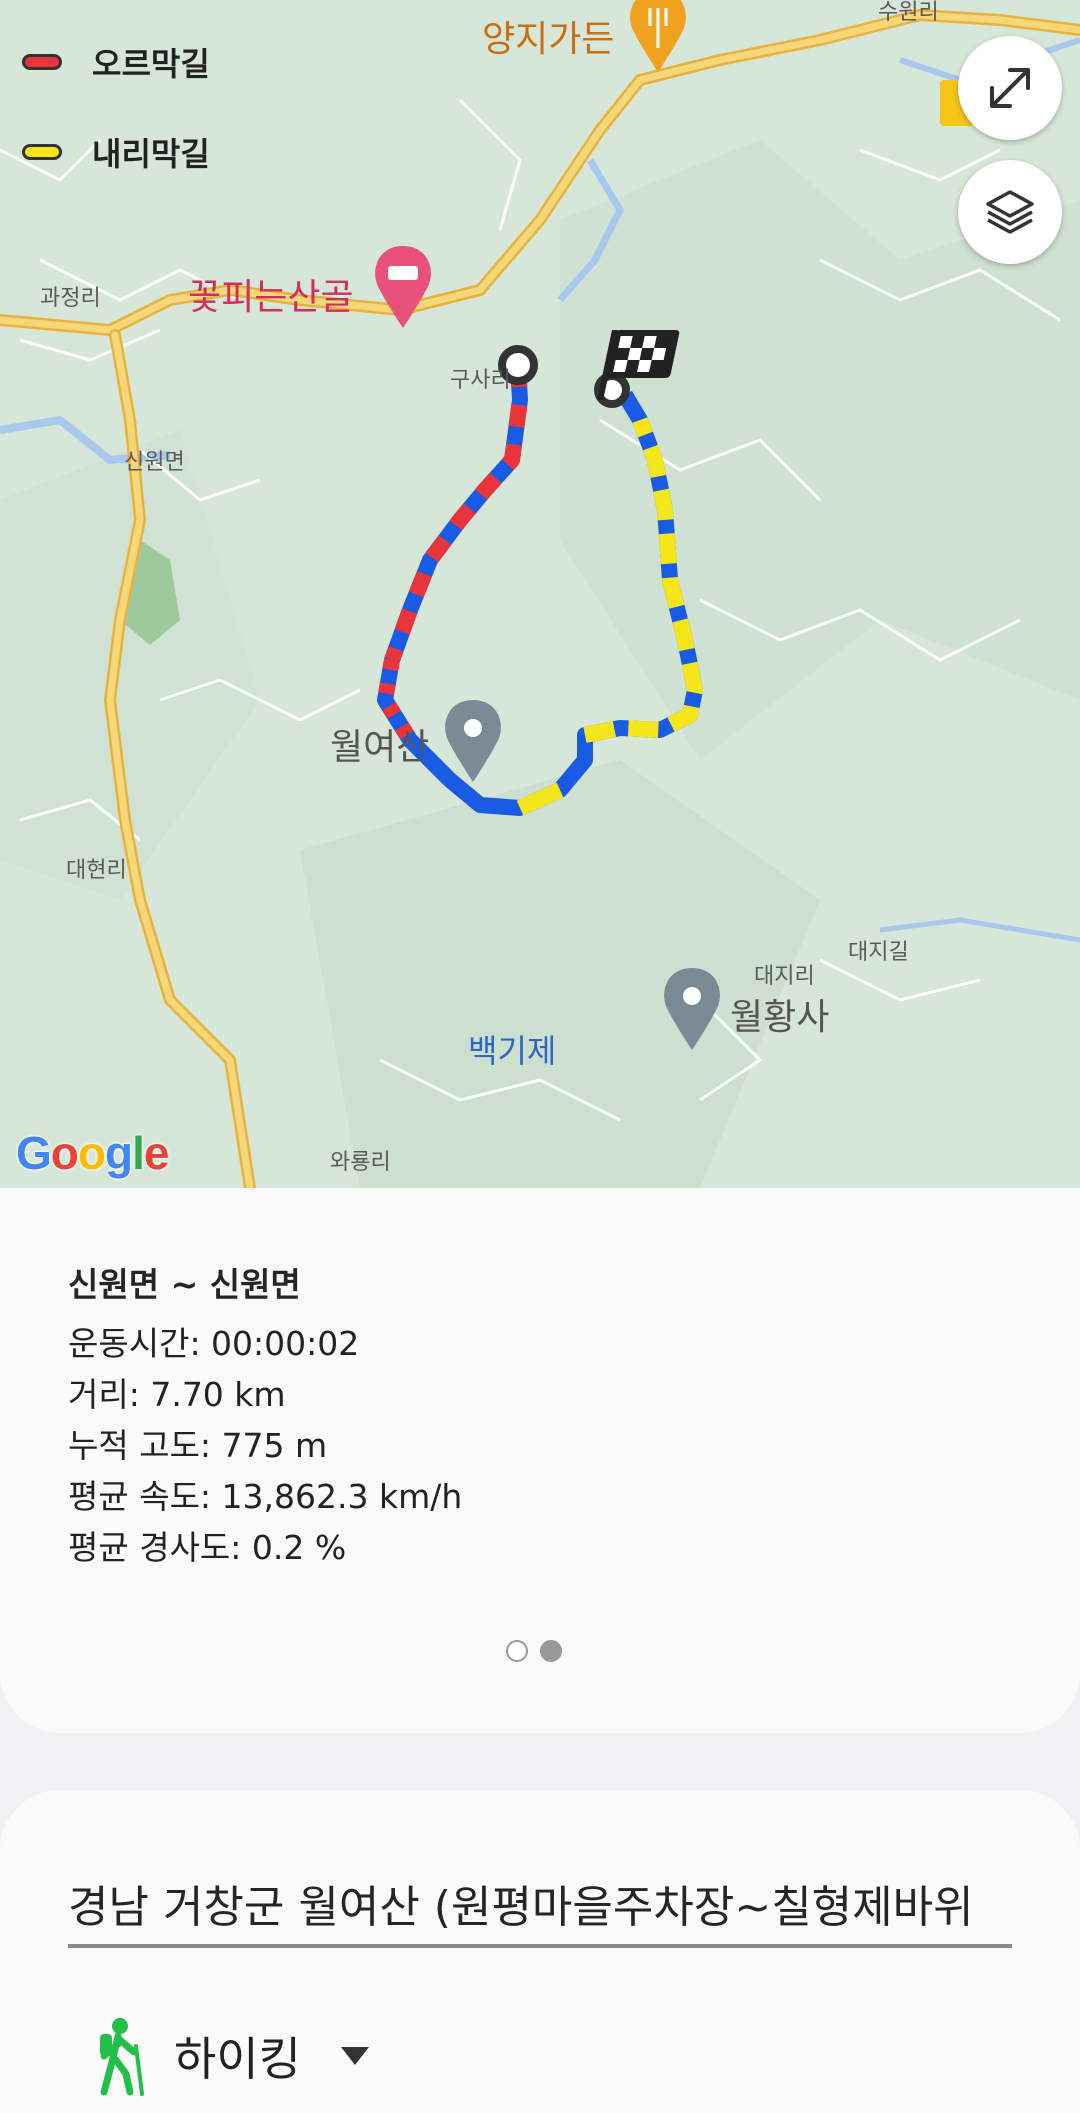 The image size is (1080, 2113). I want to click on place-label: 양지가든, so click(548, 39).